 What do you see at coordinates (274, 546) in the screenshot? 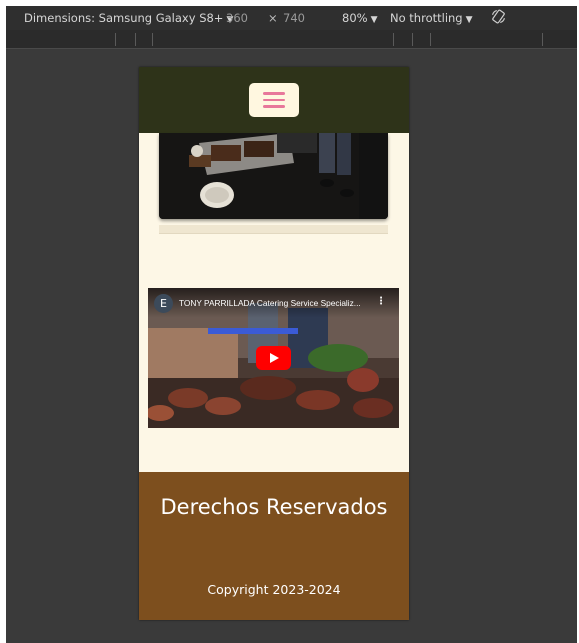
I see `site-footer: Derechos Reservados Copyright 2023-2024` at bounding box center [274, 546].